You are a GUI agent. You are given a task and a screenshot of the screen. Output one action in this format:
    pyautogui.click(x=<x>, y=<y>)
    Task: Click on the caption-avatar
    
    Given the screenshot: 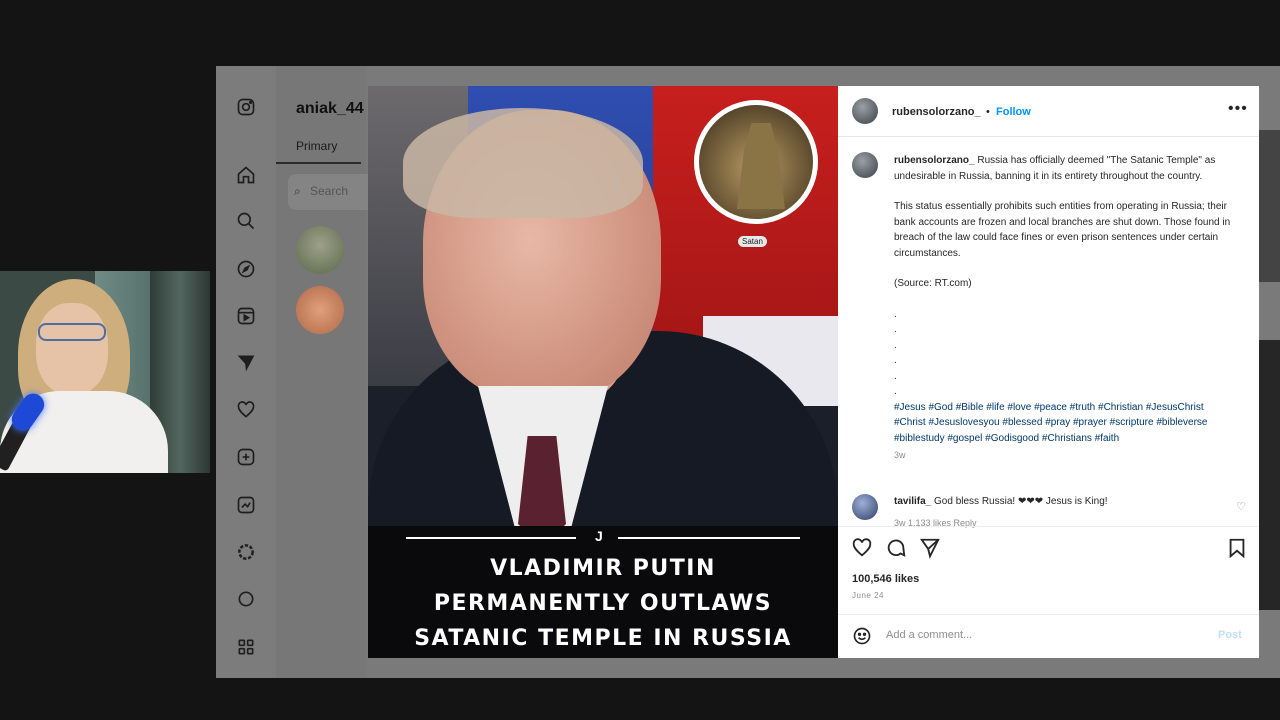 What is the action you would take?
    pyautogui.click(x=865, y=165)
    